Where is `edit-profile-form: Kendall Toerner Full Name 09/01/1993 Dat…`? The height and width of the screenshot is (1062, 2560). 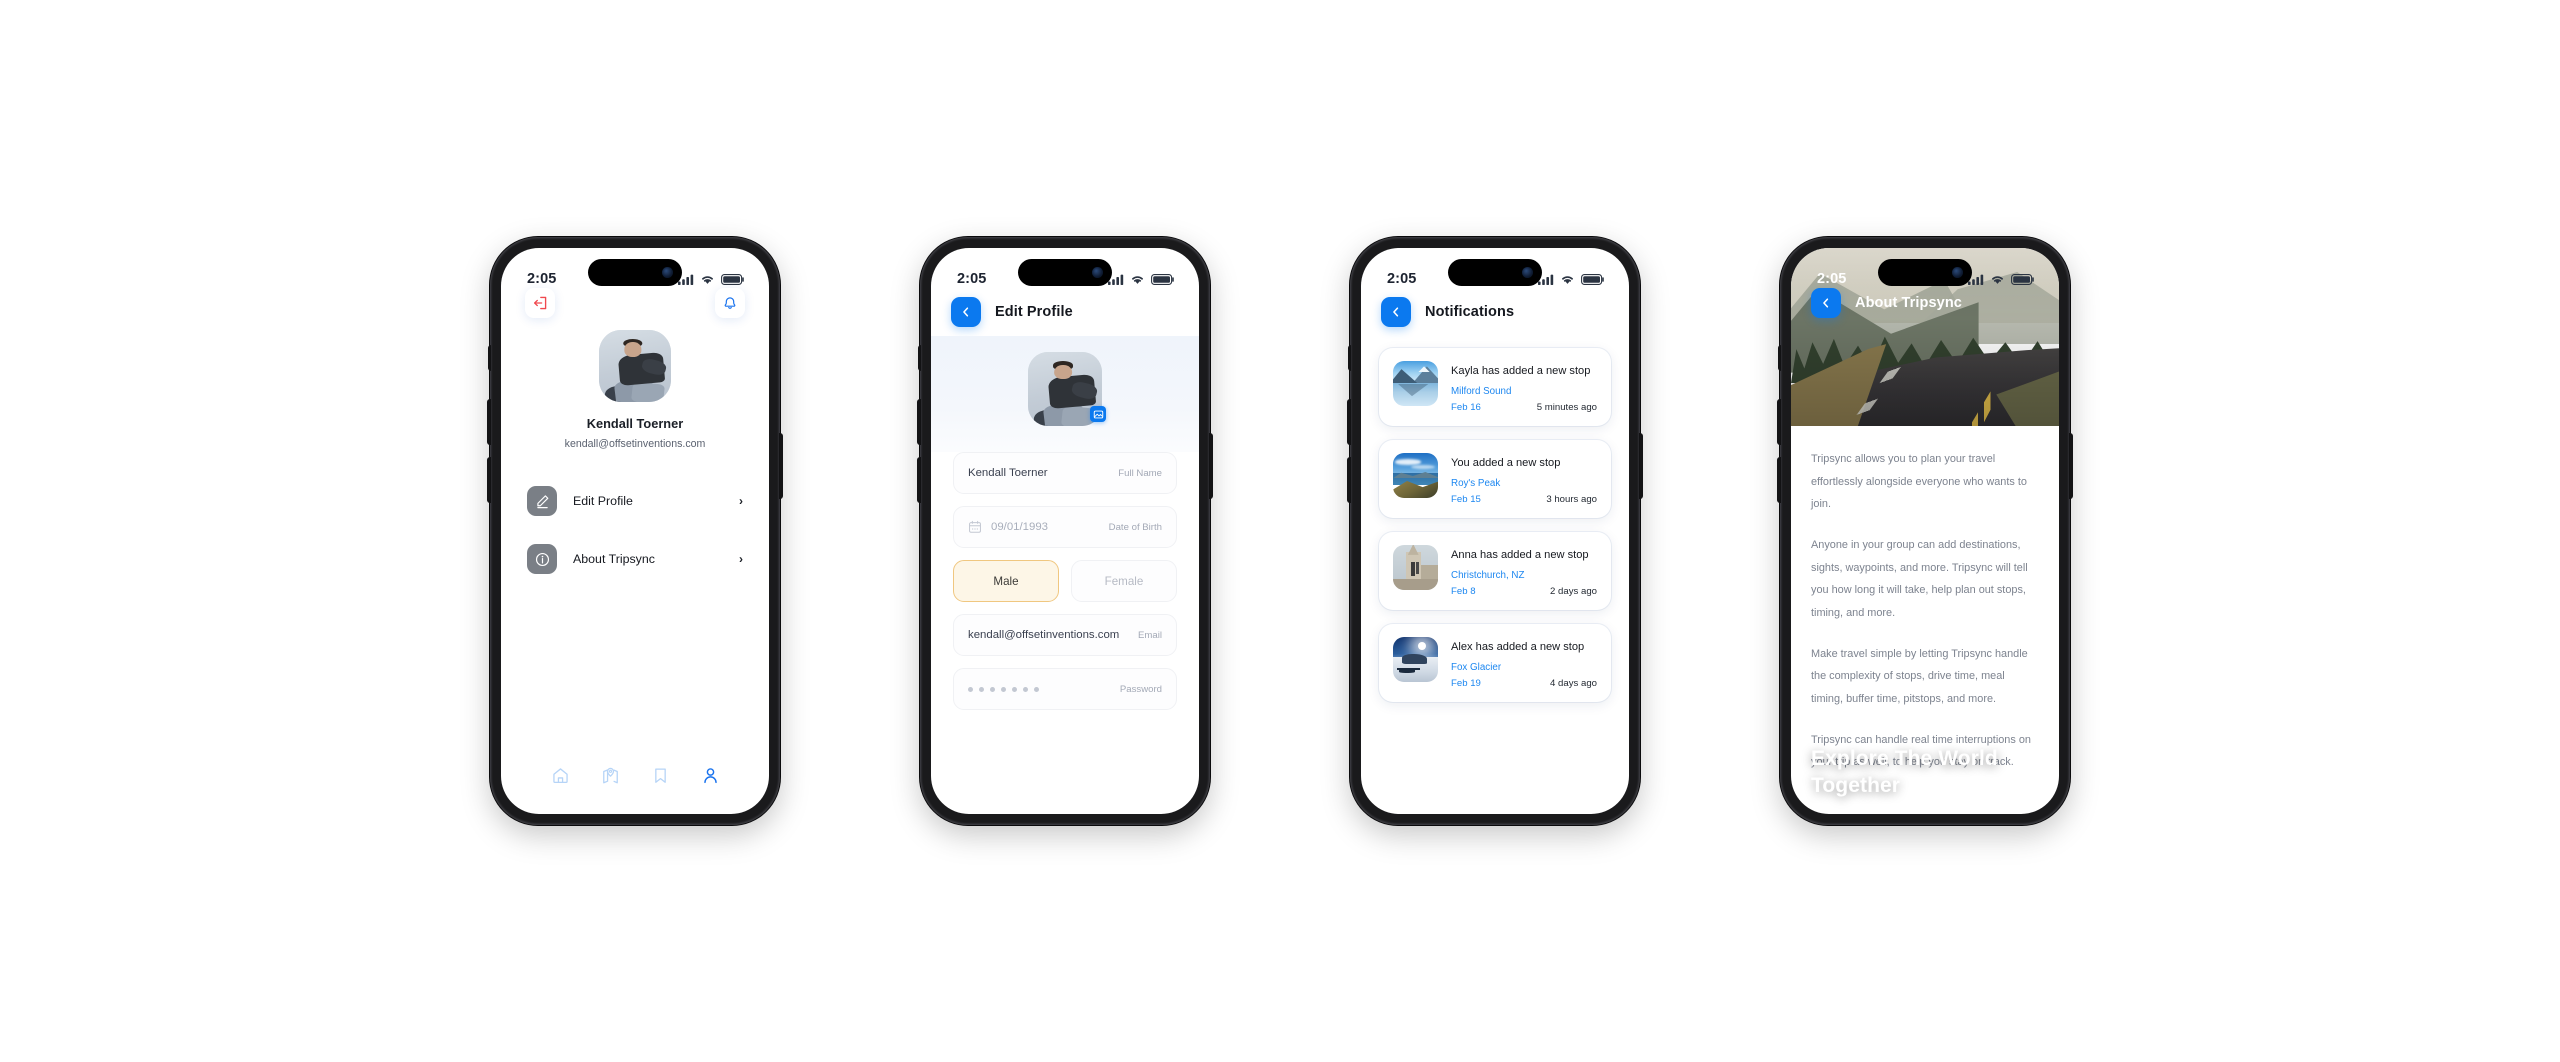
edit-profile-form: Kendall Toerner Full Name 09/01/1993 Dat… is located at coordinates (1065, 581).